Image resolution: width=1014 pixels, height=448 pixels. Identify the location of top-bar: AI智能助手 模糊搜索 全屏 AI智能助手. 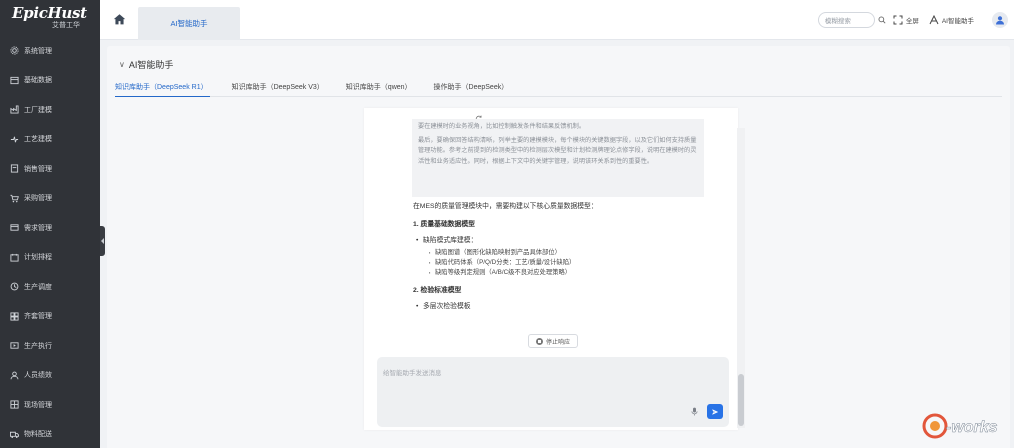
(557, 20).